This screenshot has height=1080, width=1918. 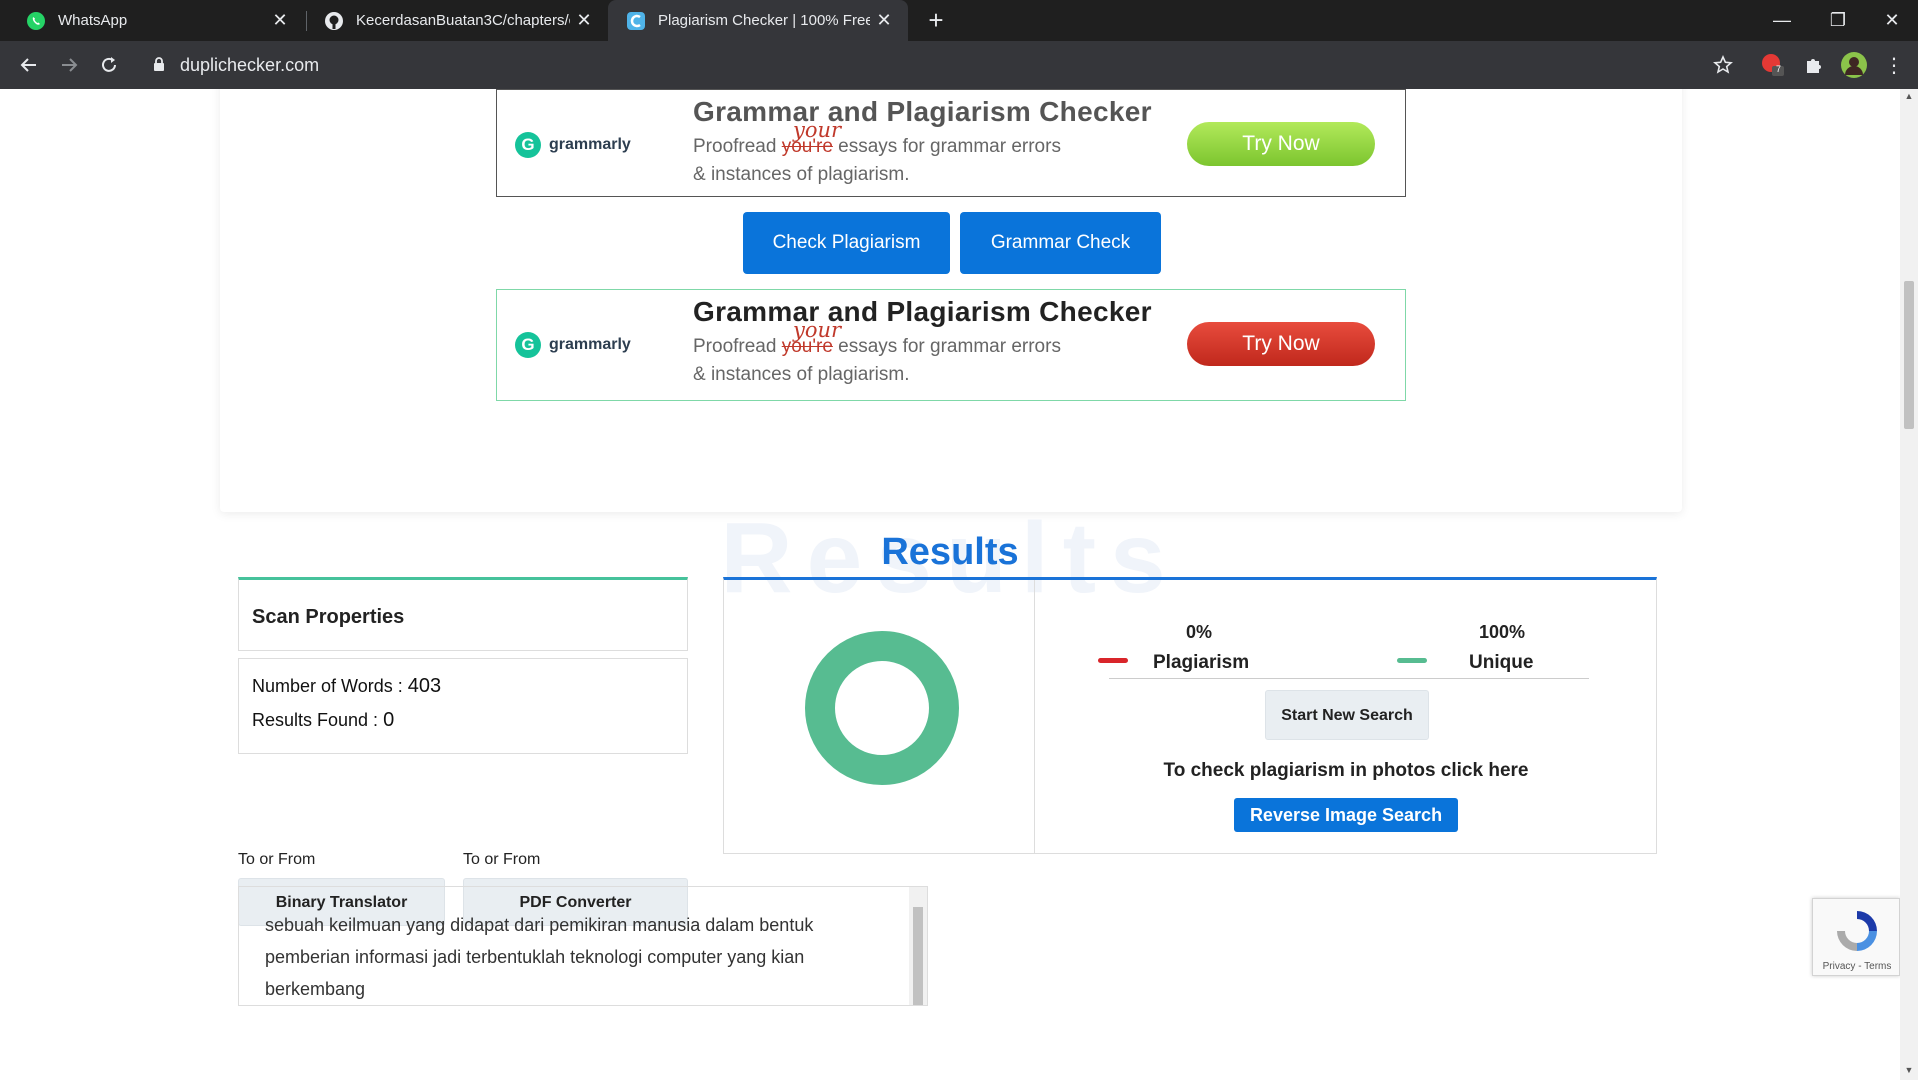 I want to click on results-found: Results Found : 0, so click(x=323, y=720).